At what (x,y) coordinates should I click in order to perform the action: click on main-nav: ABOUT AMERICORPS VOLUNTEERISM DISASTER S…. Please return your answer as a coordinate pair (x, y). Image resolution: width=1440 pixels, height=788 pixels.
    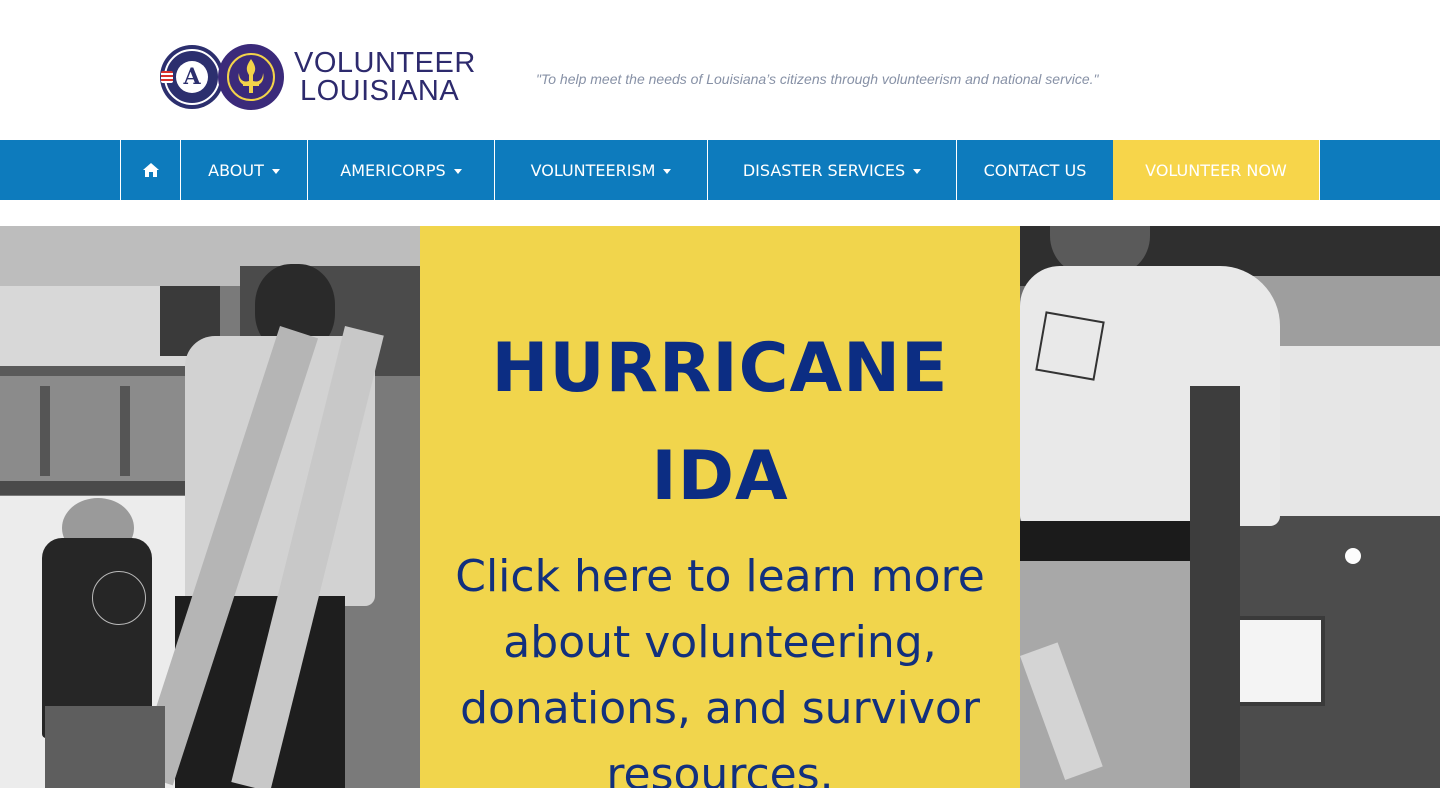
    Looking at the image, I should click on (720, 170).